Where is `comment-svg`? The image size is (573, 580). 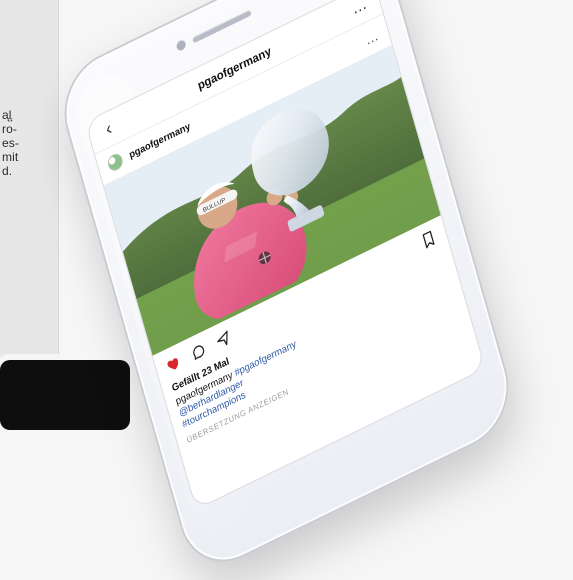
comment-svg is located at coordinates (199, 353).